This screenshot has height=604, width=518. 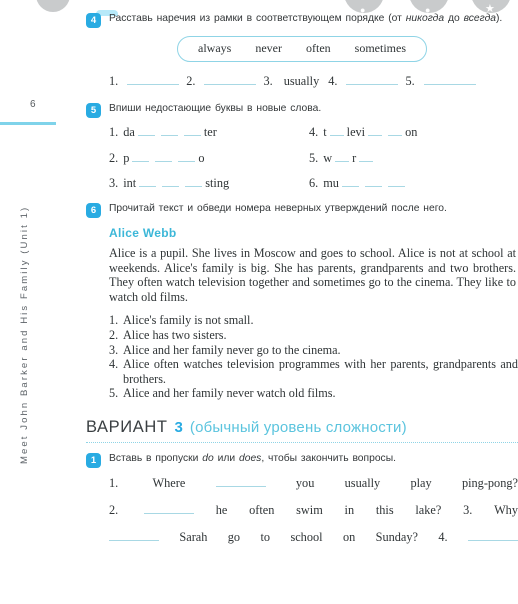 I want to click on exercise-number-badge: 6, so click(x=93, y=210).